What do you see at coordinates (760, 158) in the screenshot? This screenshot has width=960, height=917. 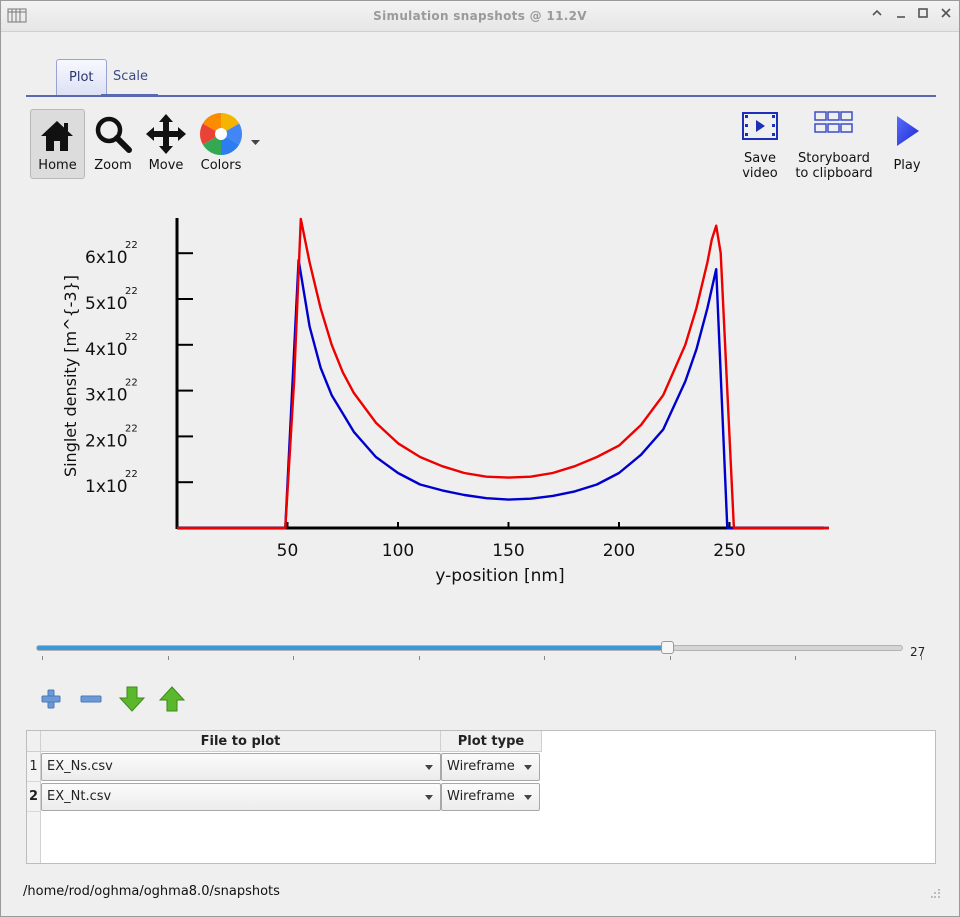 I see `save-video-label-line1: Save` at bounding box center [760, 158].